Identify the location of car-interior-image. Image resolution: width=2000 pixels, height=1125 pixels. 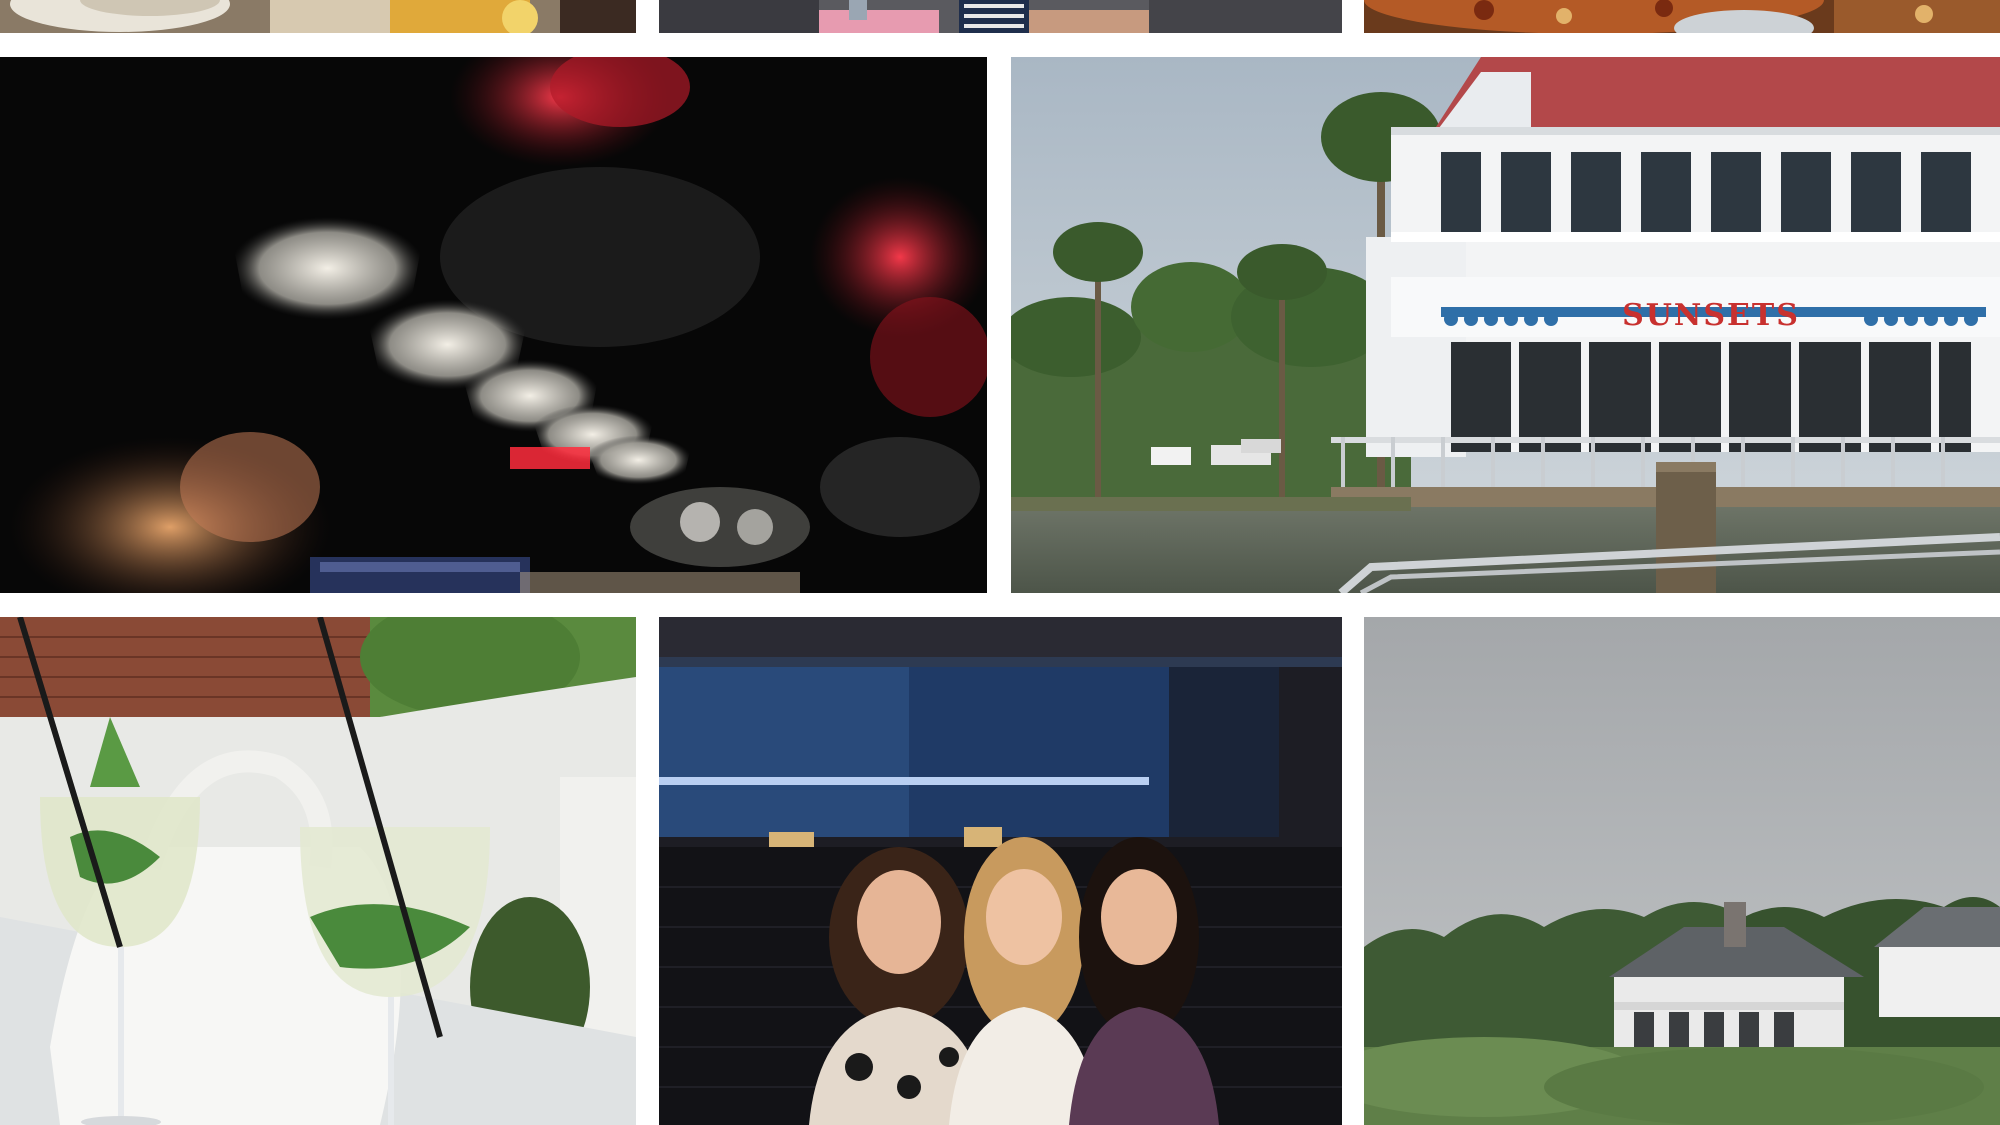
(1000, 16).